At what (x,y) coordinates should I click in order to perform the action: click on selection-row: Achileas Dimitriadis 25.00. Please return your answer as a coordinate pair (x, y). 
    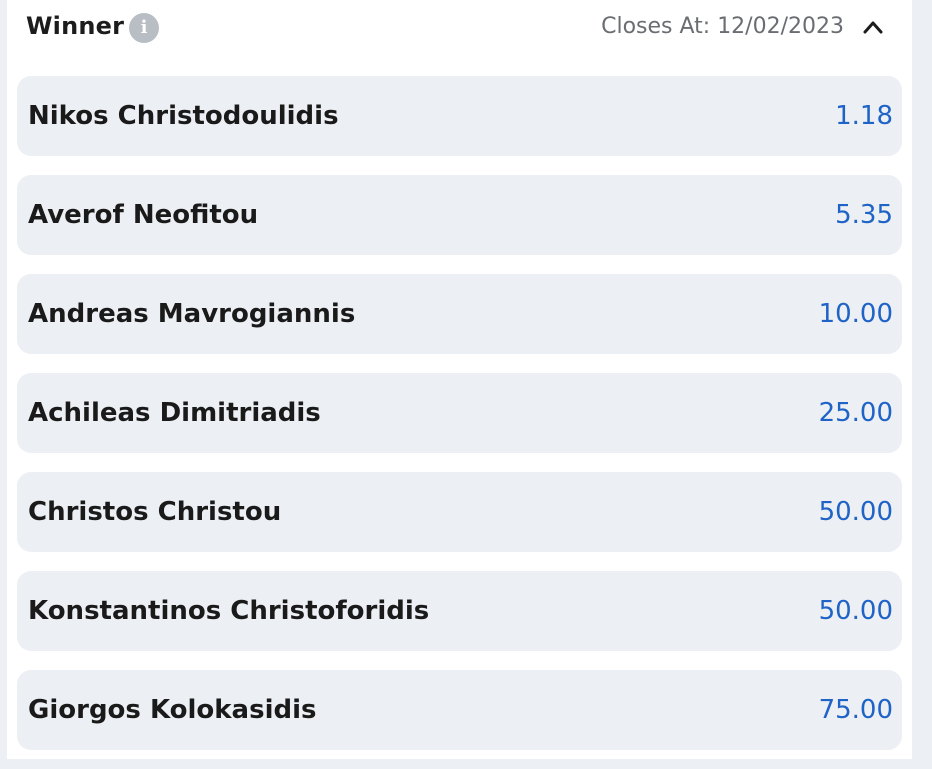
    Looking at the image, I should click on (459, 413).